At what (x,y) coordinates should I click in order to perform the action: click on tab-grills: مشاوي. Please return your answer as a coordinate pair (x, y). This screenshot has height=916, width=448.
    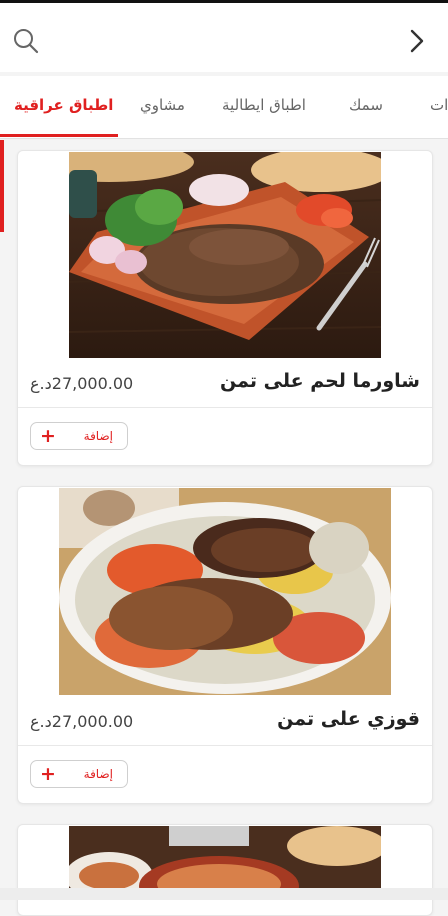
    Looking at the image, I should click on (162, 105).